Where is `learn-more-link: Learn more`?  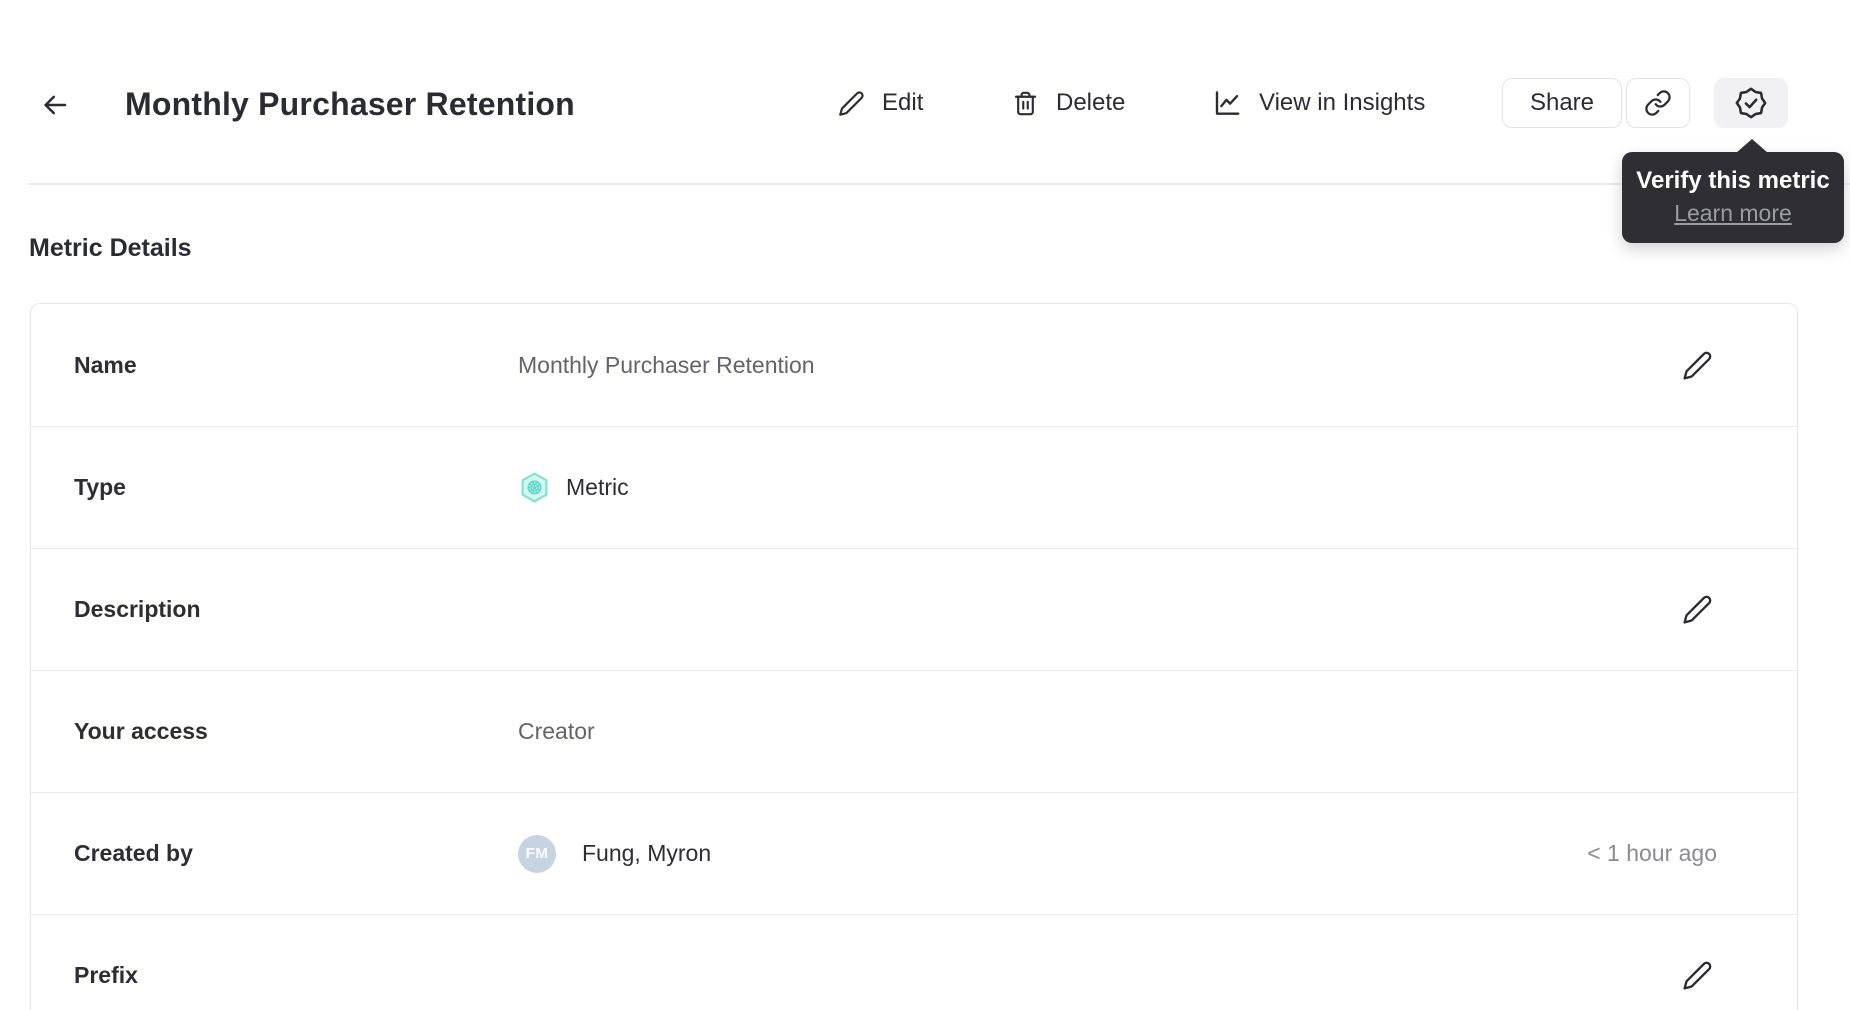
learn-more-link: Learn more is located at coordinates (1733, 213).